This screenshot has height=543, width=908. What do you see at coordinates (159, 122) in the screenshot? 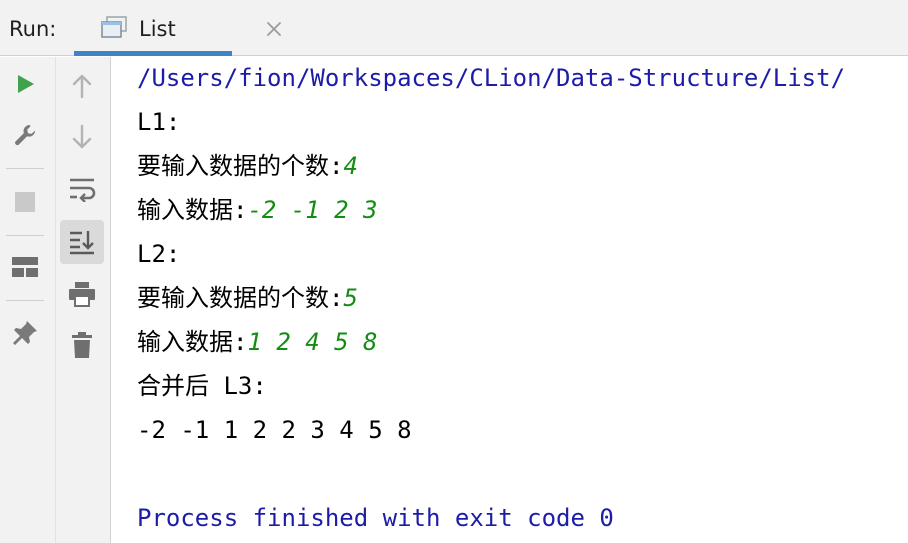
I see `l1-label: L1:` at bounding box center [159, 122].